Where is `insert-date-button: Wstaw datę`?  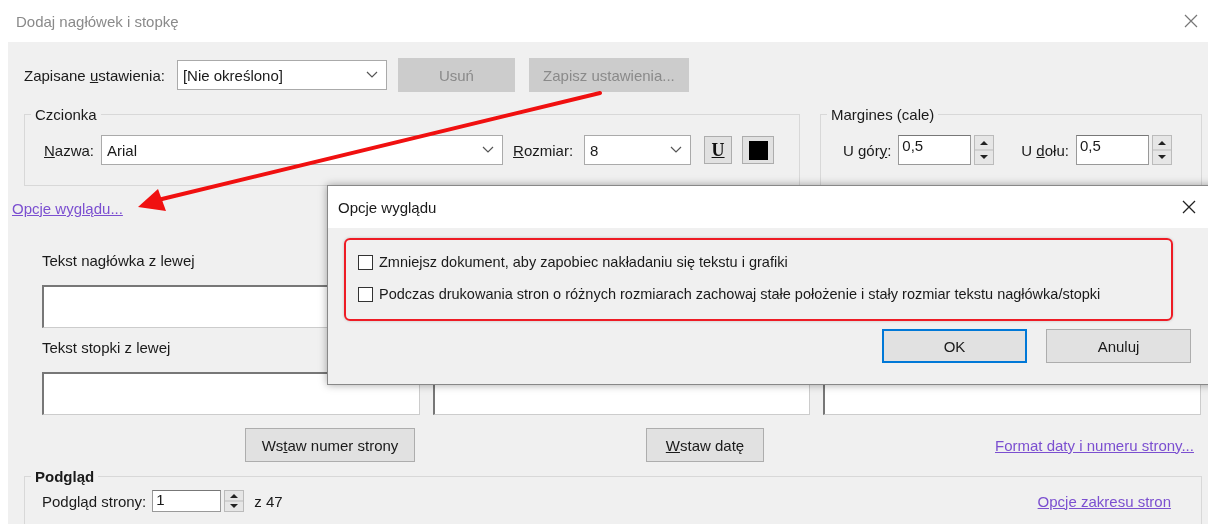 insert-date-button: Wstaw datę is located at coordinates (705, 445).